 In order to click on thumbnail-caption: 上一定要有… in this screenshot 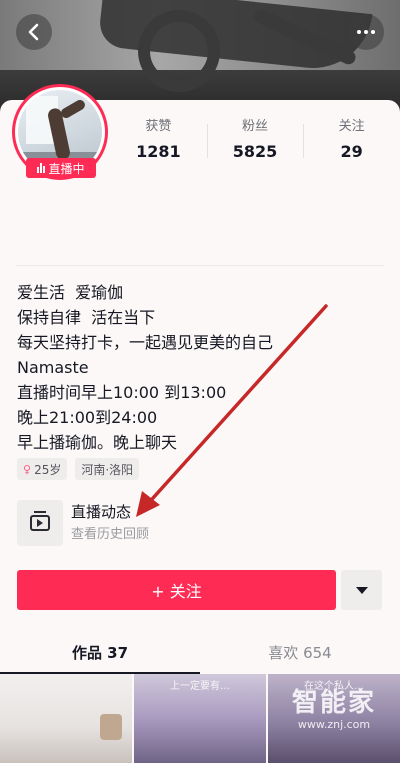, I will do `click(200, 686)`.